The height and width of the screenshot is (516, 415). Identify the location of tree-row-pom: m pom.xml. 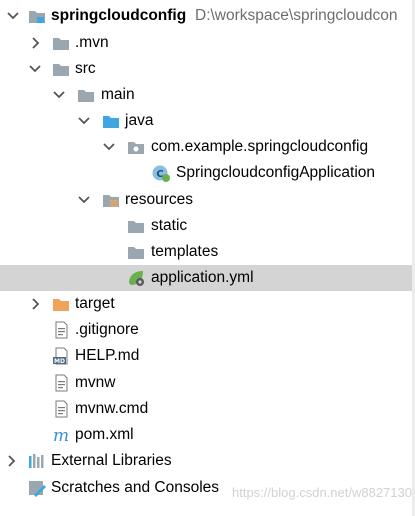
(207, 435).